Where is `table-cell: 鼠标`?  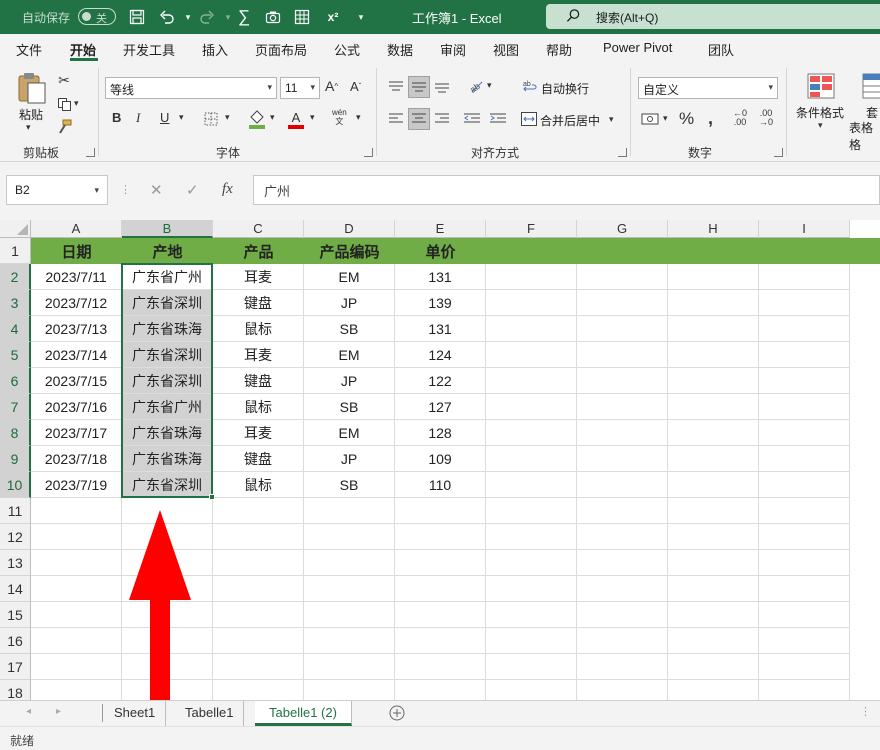 table-cell: 鼠标 is located at coordinates (258, 407).